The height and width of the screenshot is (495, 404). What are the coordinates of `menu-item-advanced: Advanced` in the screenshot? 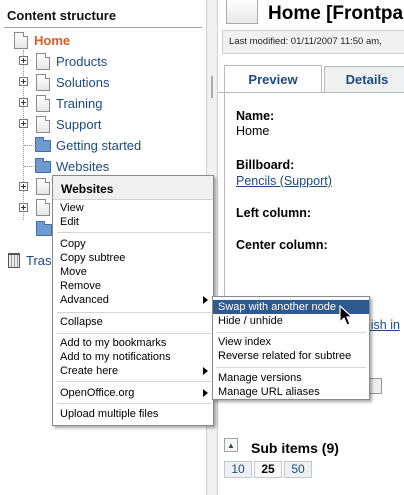 It's located at (133, 300).